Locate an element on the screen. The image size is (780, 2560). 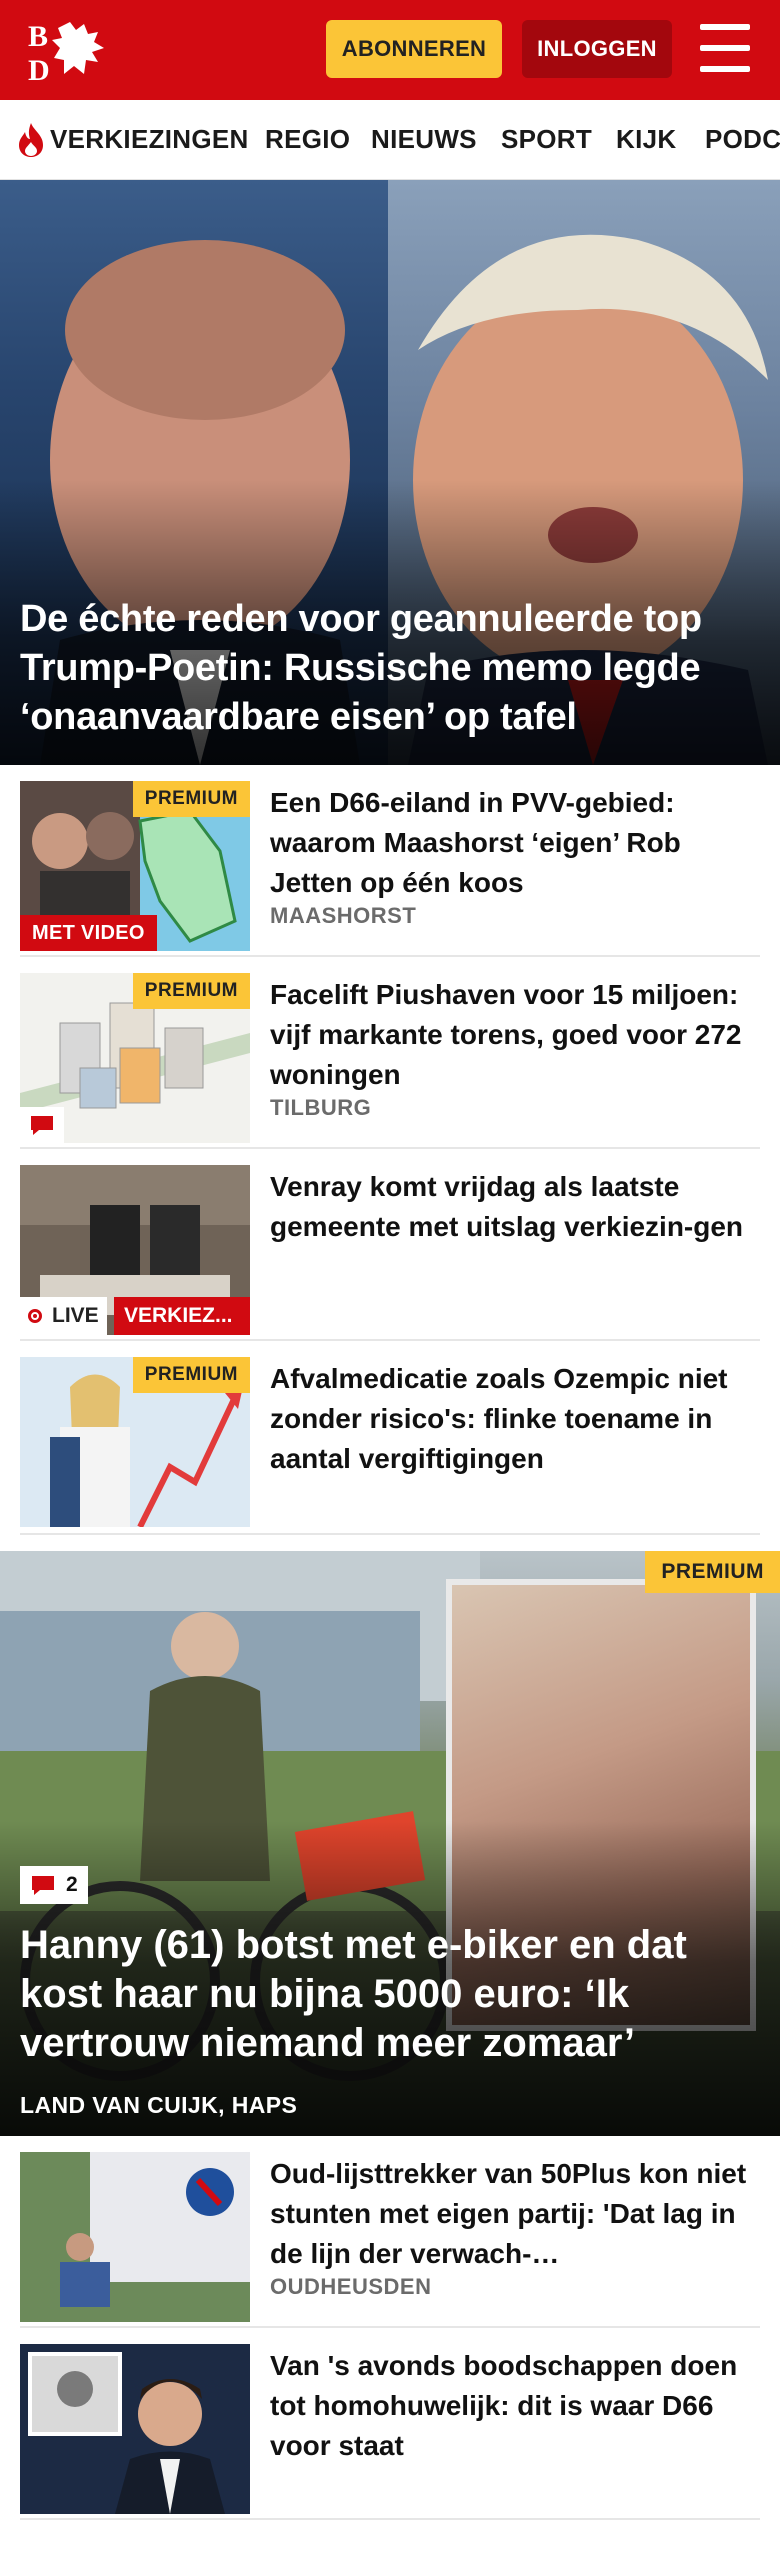
nav-item-regio: REGIO is located at coordinates (307, 139).